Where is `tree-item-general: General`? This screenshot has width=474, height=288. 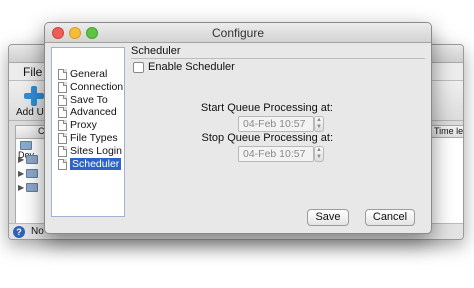
tree-item-general: General is located at coordinates (90, 74).